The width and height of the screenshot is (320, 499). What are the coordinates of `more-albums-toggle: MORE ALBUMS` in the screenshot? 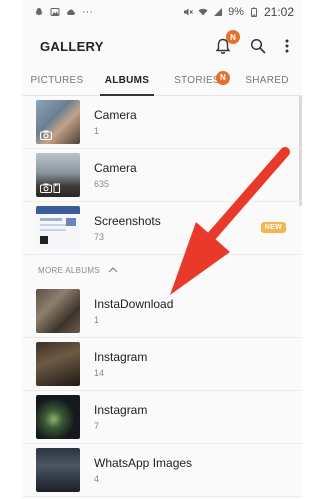 It's located at (162, 270).